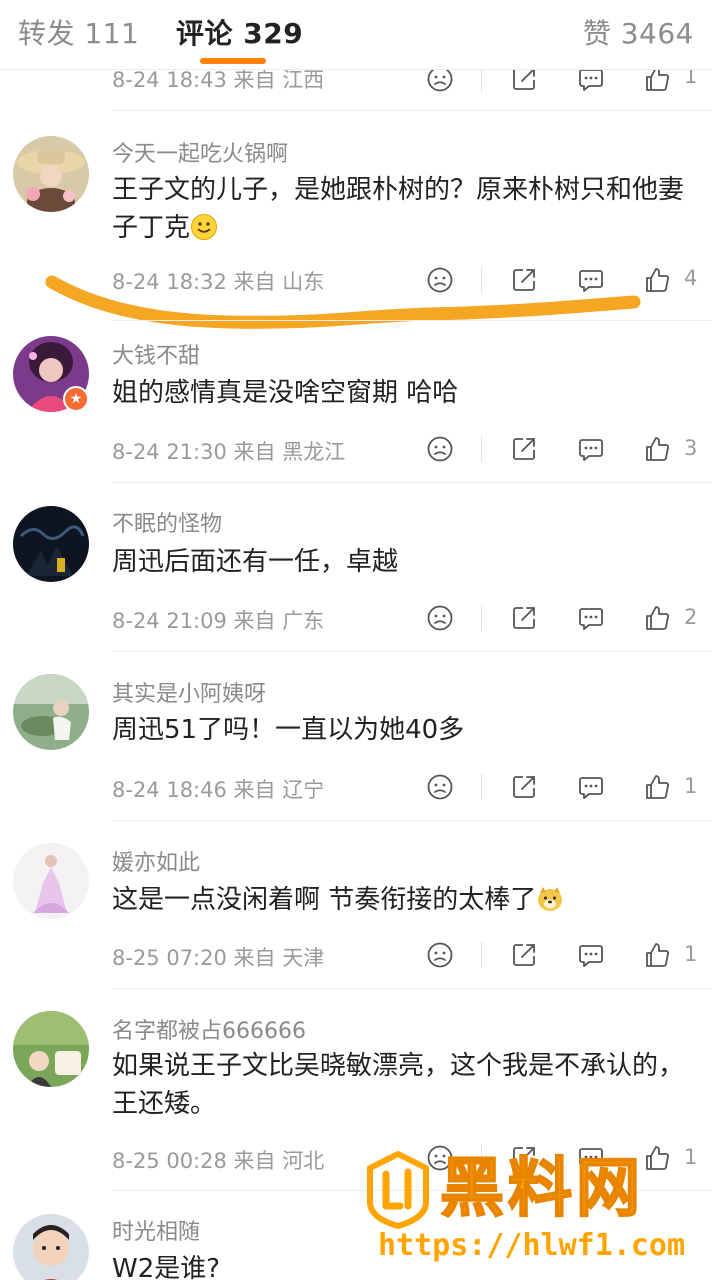 This screenshot has width=712, height=1280. What do you see at coordinates (204, 227) in the screenshot?
I see `smile-emoji` at bounding box center [204, 227].